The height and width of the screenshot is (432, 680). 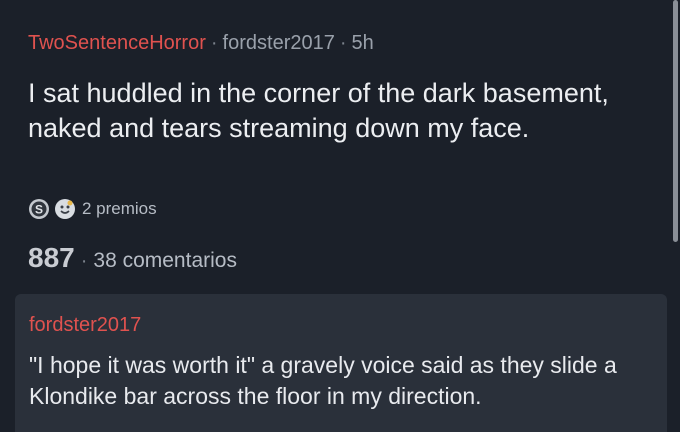 I want to click on svg-text: S, so click(x=39, y=210).